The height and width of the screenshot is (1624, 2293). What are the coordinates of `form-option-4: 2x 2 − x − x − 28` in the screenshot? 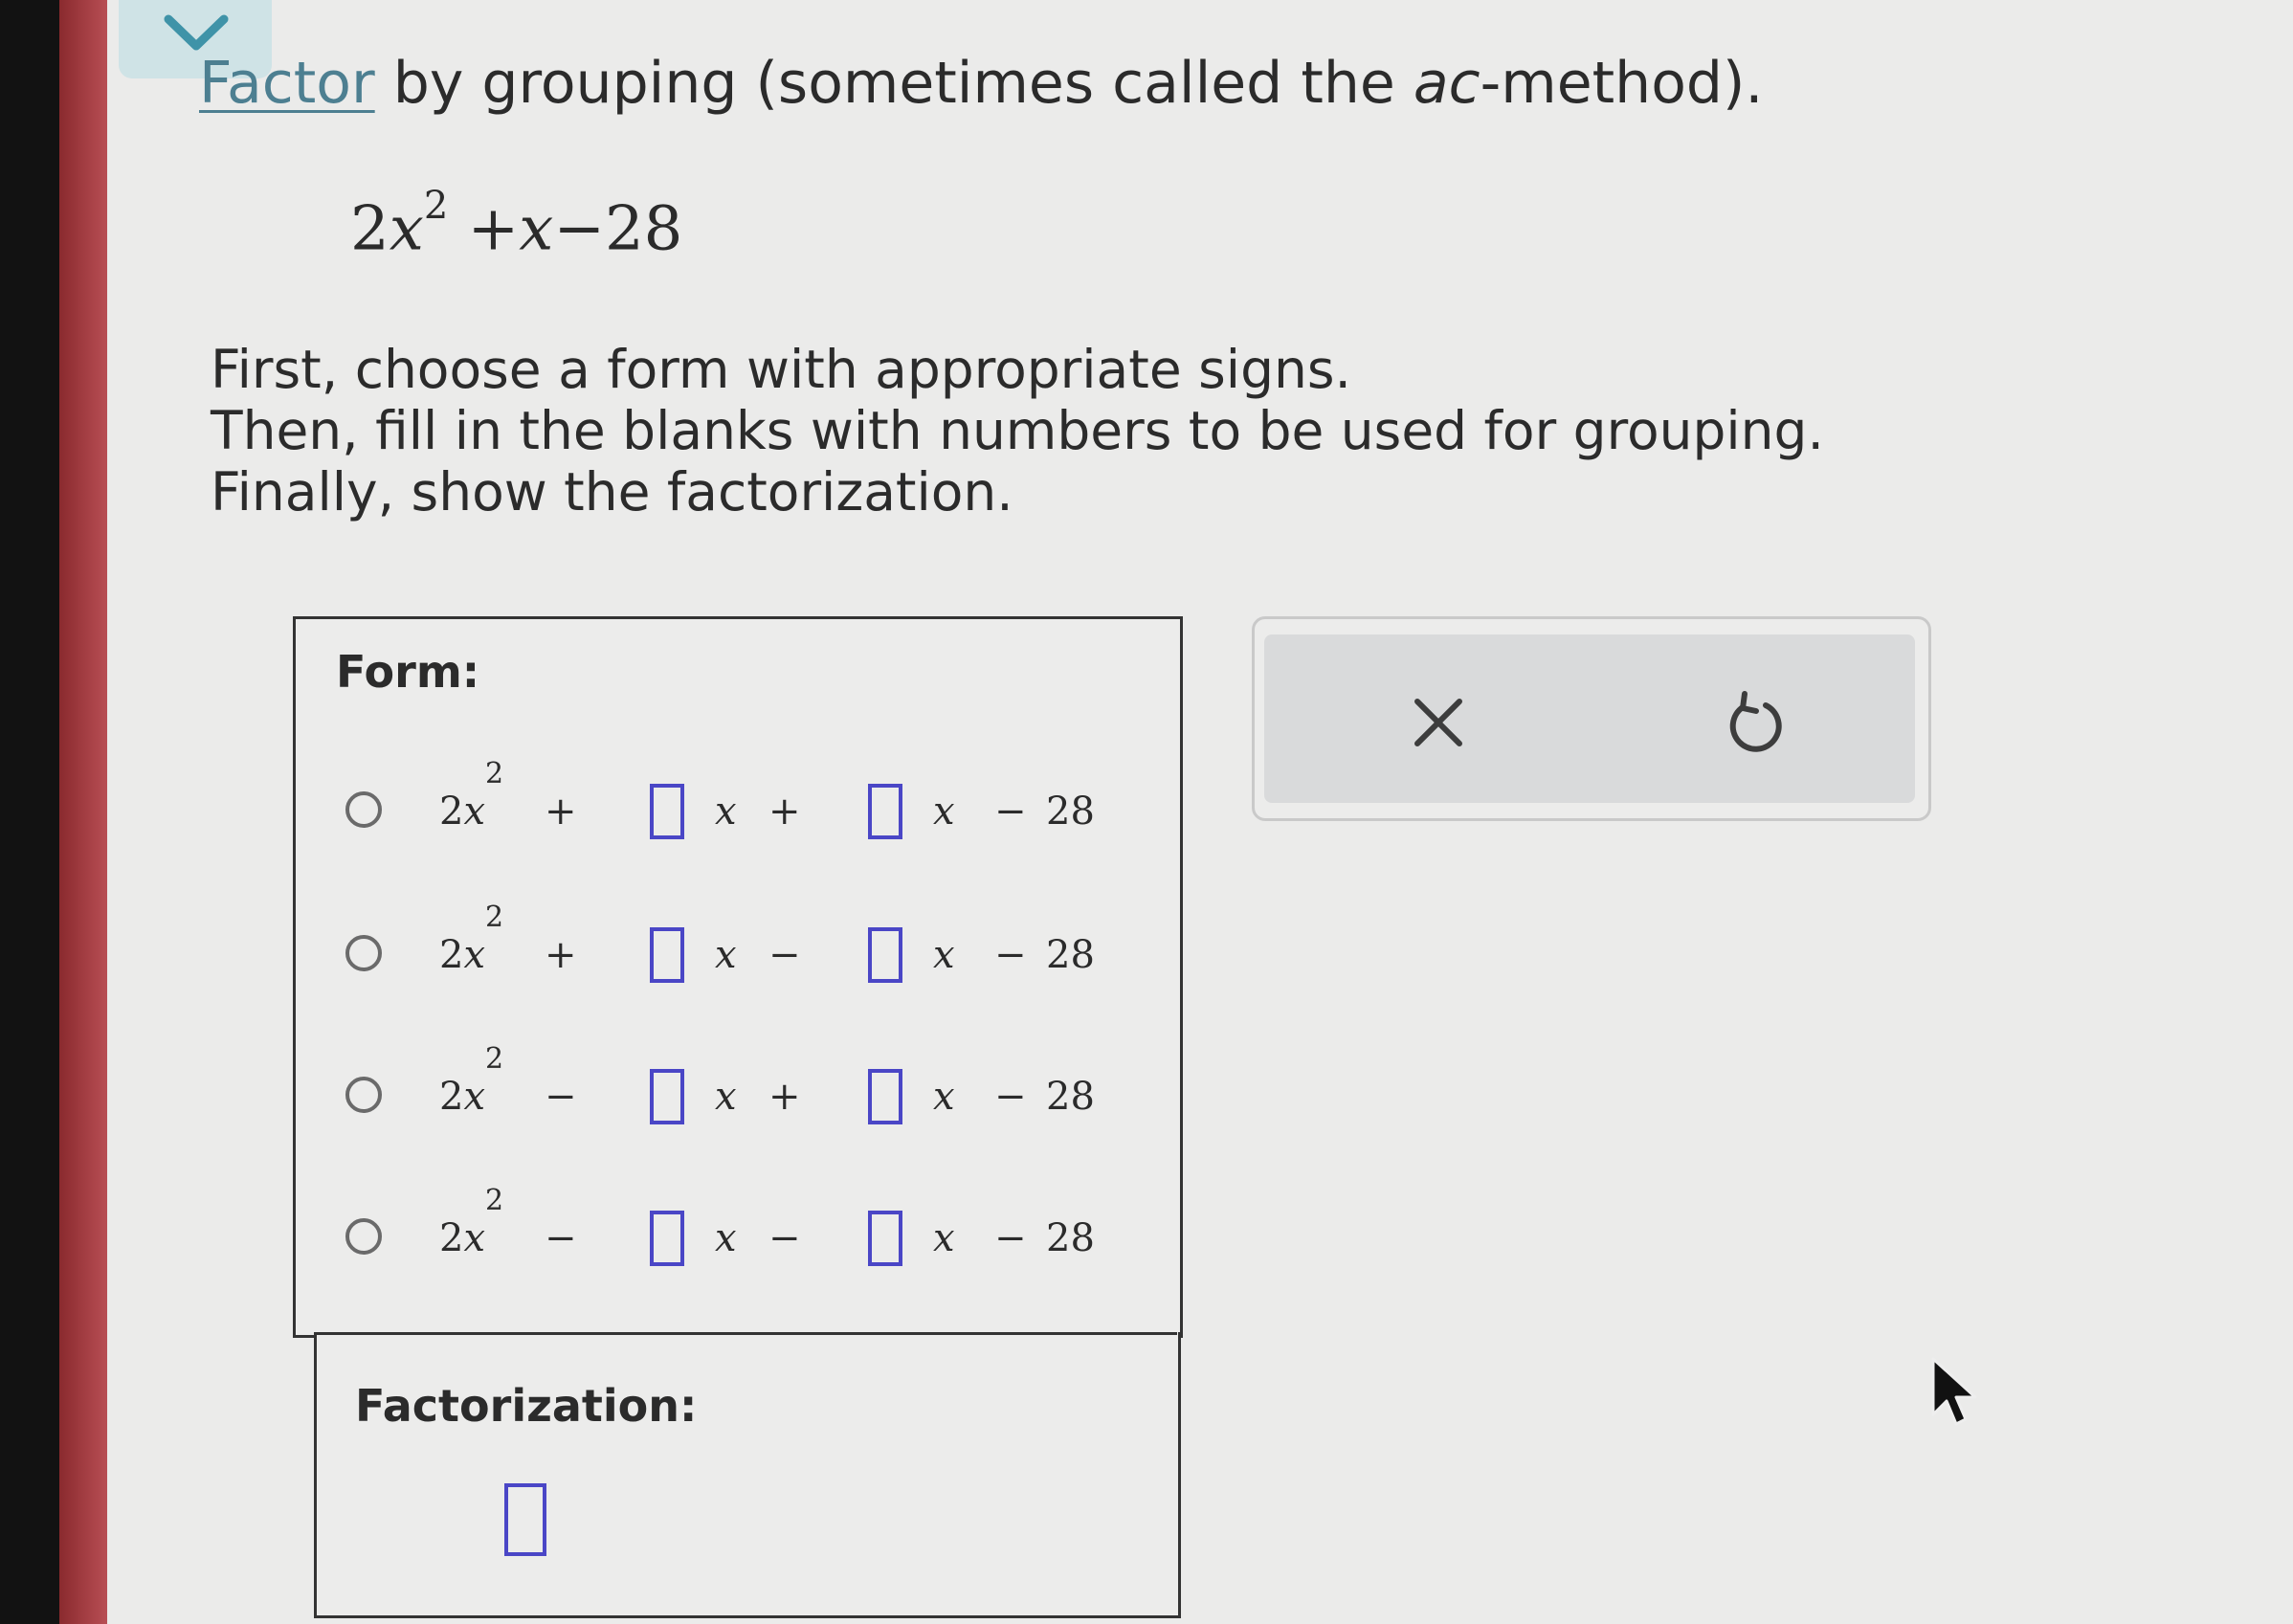 It's located at (726, 1236).